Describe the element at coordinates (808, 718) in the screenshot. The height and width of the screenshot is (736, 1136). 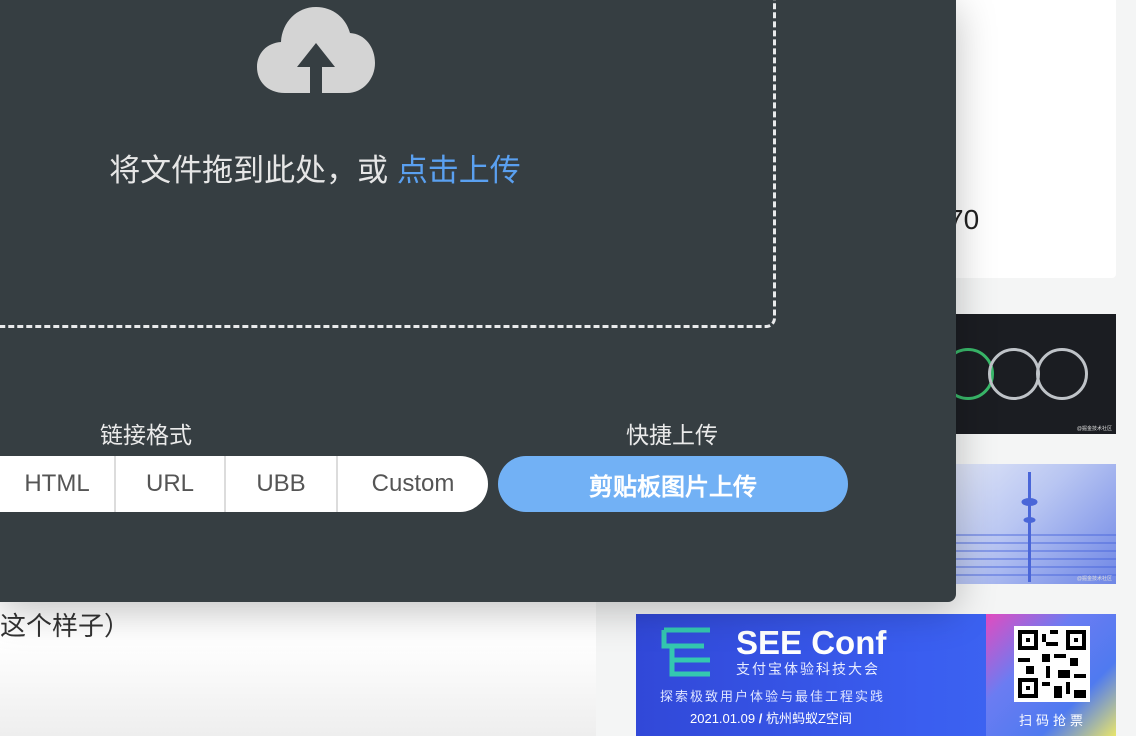
I see `ad-location: 杭州蚂蚁Z空间` at that location.